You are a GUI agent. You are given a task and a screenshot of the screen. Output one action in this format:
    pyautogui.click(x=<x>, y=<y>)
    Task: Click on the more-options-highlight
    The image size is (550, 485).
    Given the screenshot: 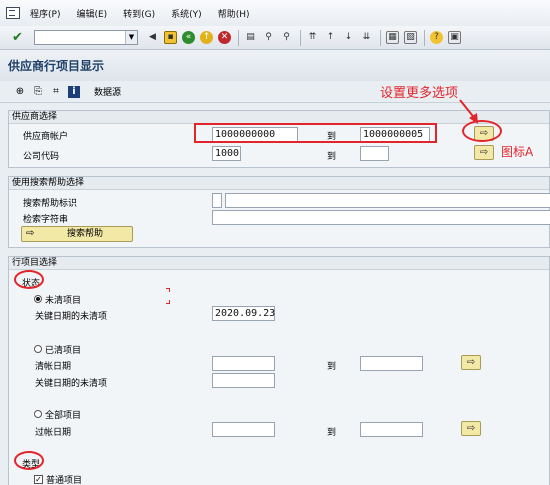 What is the action you would take?
    pyautogui.click(x=482, y=131)
    